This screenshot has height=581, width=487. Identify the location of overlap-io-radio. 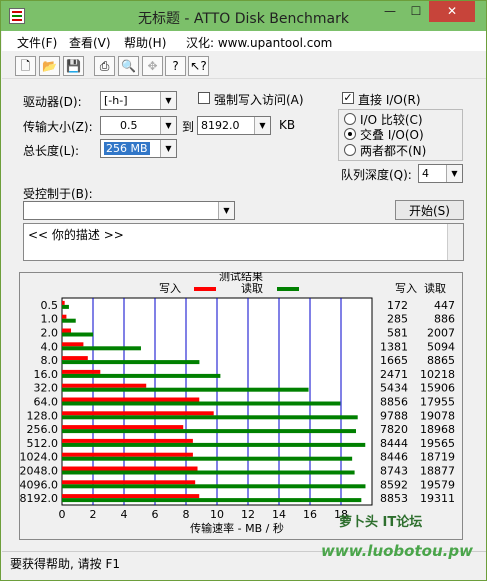
(350, 134).